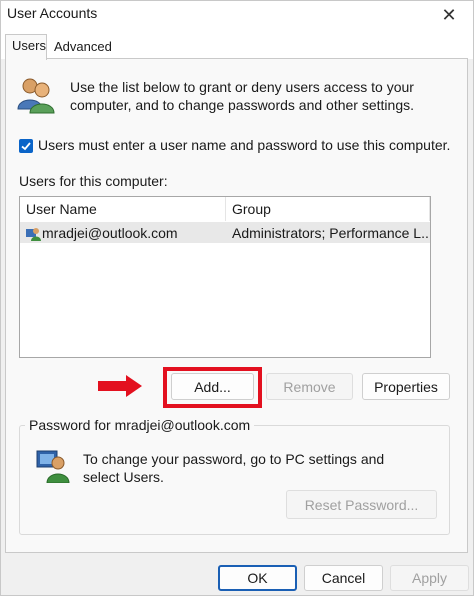  What do you see at coordinates (237, 16) in the screenshot?
I see `title-bar: User Accounts ✕` at bounding box center [237, 16].